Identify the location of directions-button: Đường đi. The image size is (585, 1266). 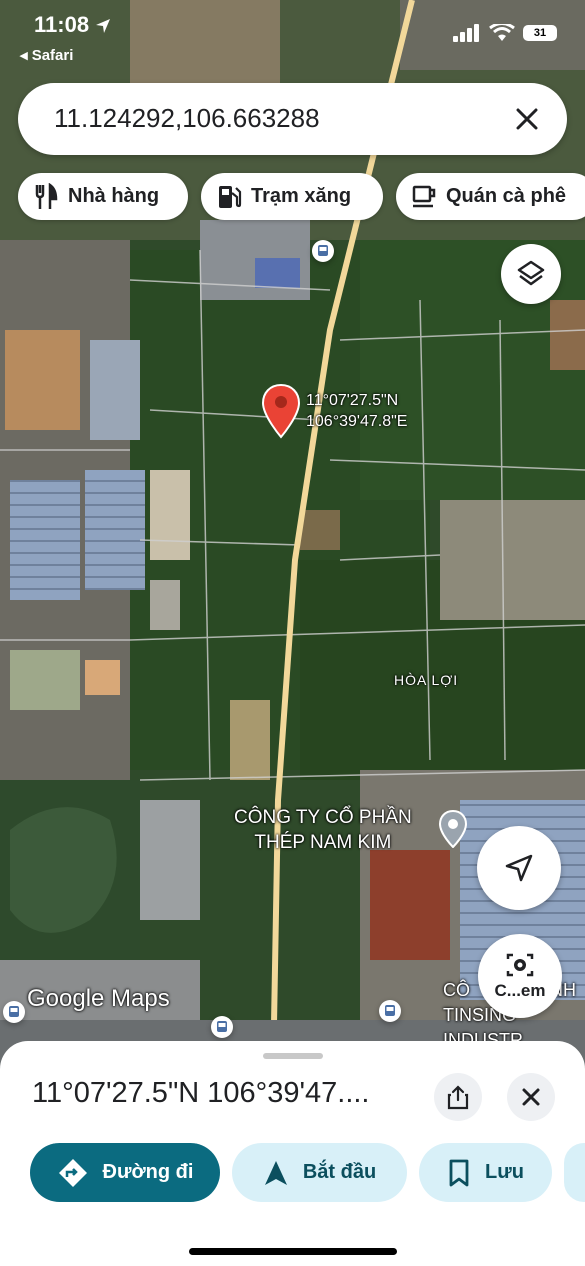
(125, 1172).